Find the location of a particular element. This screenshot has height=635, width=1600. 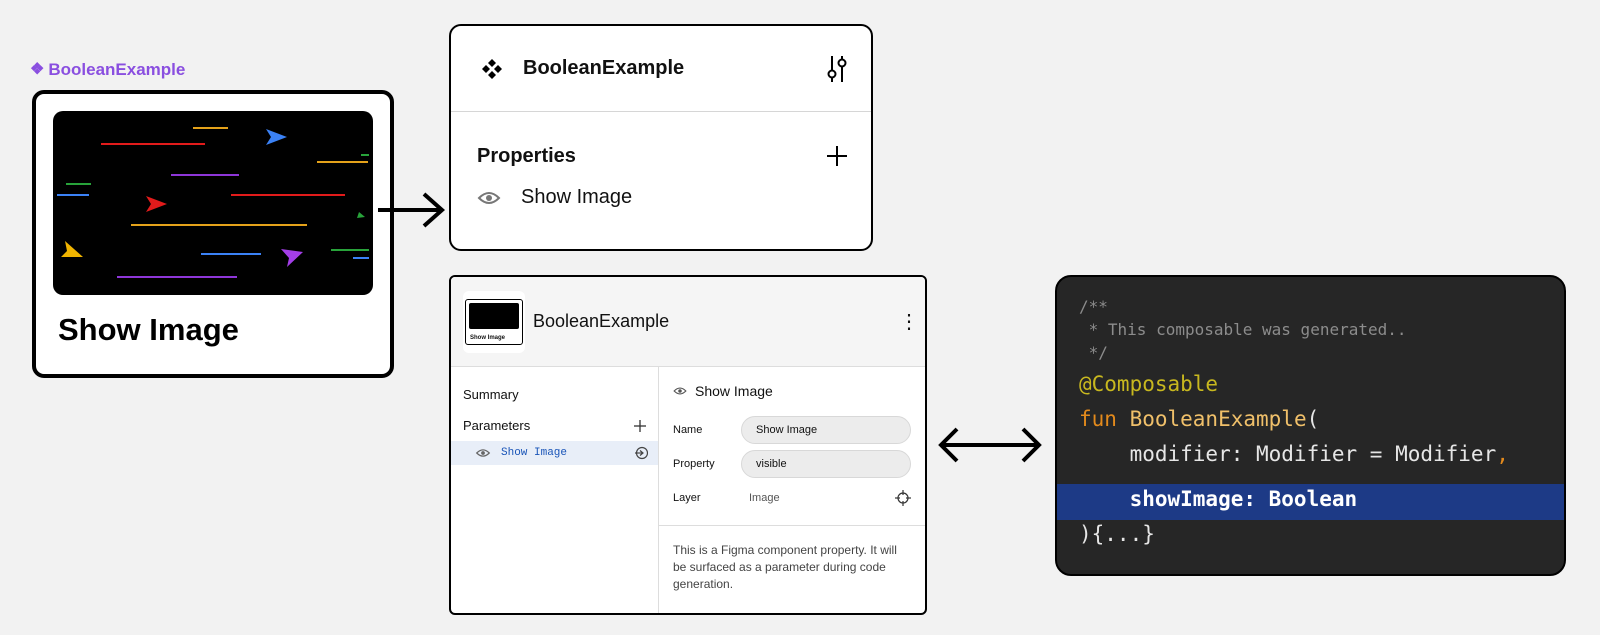

adjust-settings-icon is located at coordinates (837, 69).